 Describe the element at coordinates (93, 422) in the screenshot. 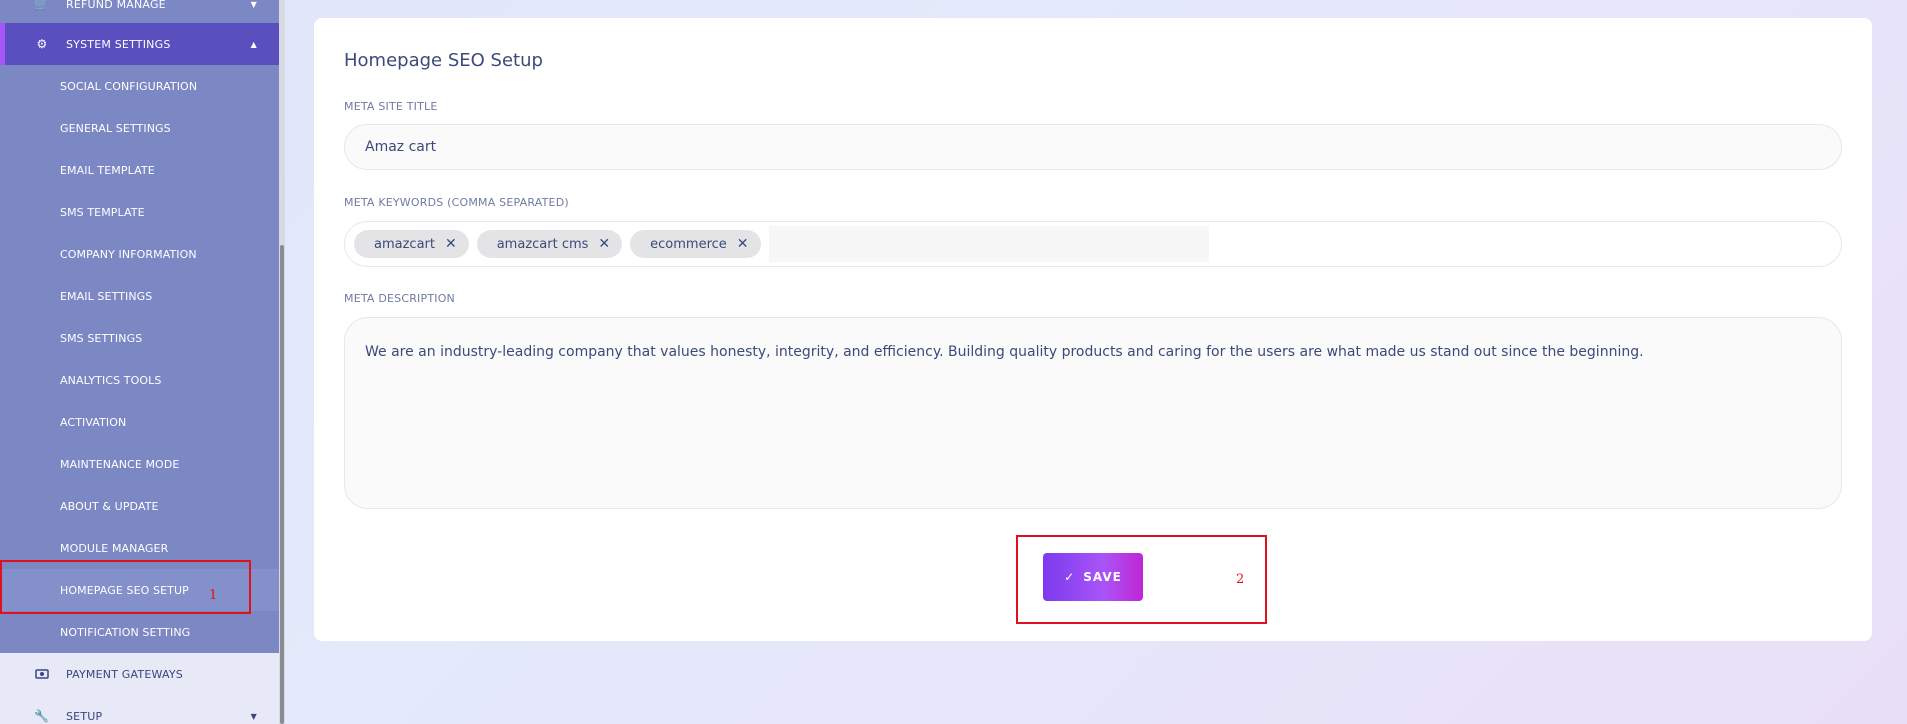

I see `sidebar-subitem-label: ACTIVATION` at that location.